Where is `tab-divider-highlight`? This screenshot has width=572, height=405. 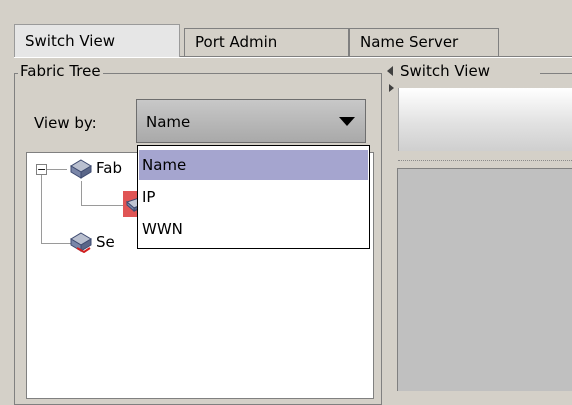 tab-divider-highlight is located at coordinates (293, 57).